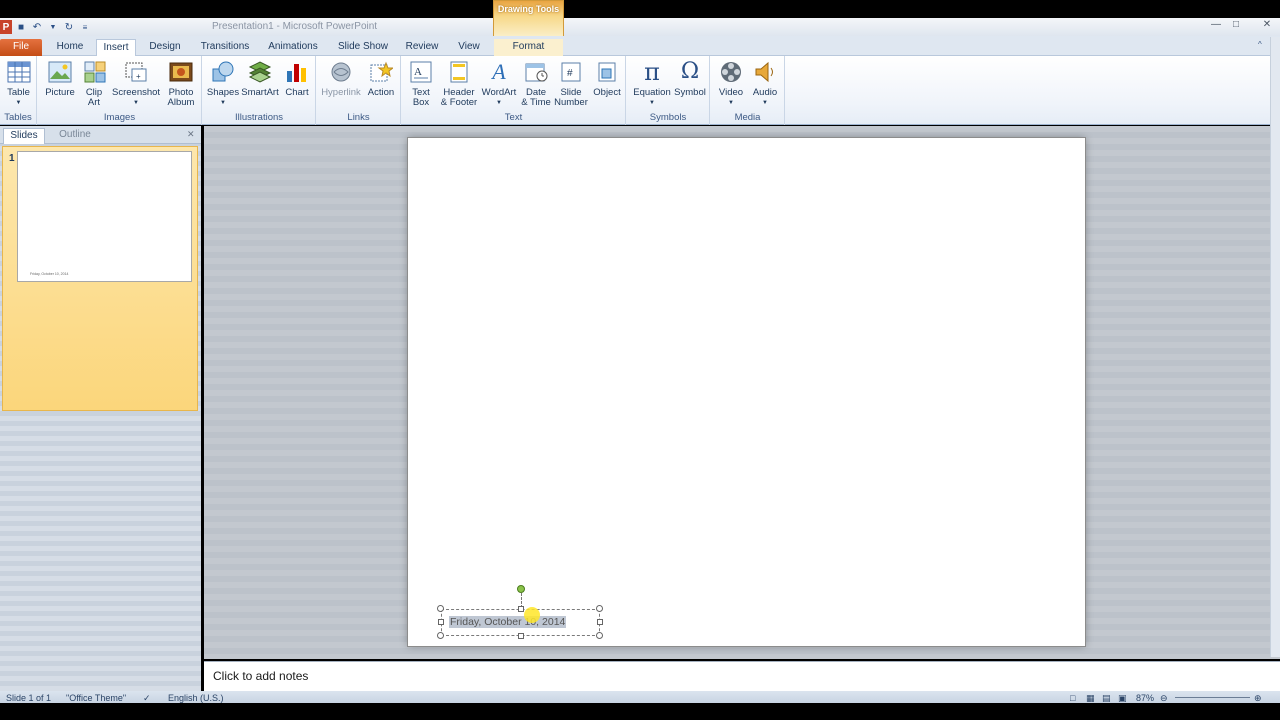 This screenshot has height=720, width=1280. What do you see at coordinates (119, 117) in the screenshot?
I see `group-label-images: Images` at bounding box center [119, 117].